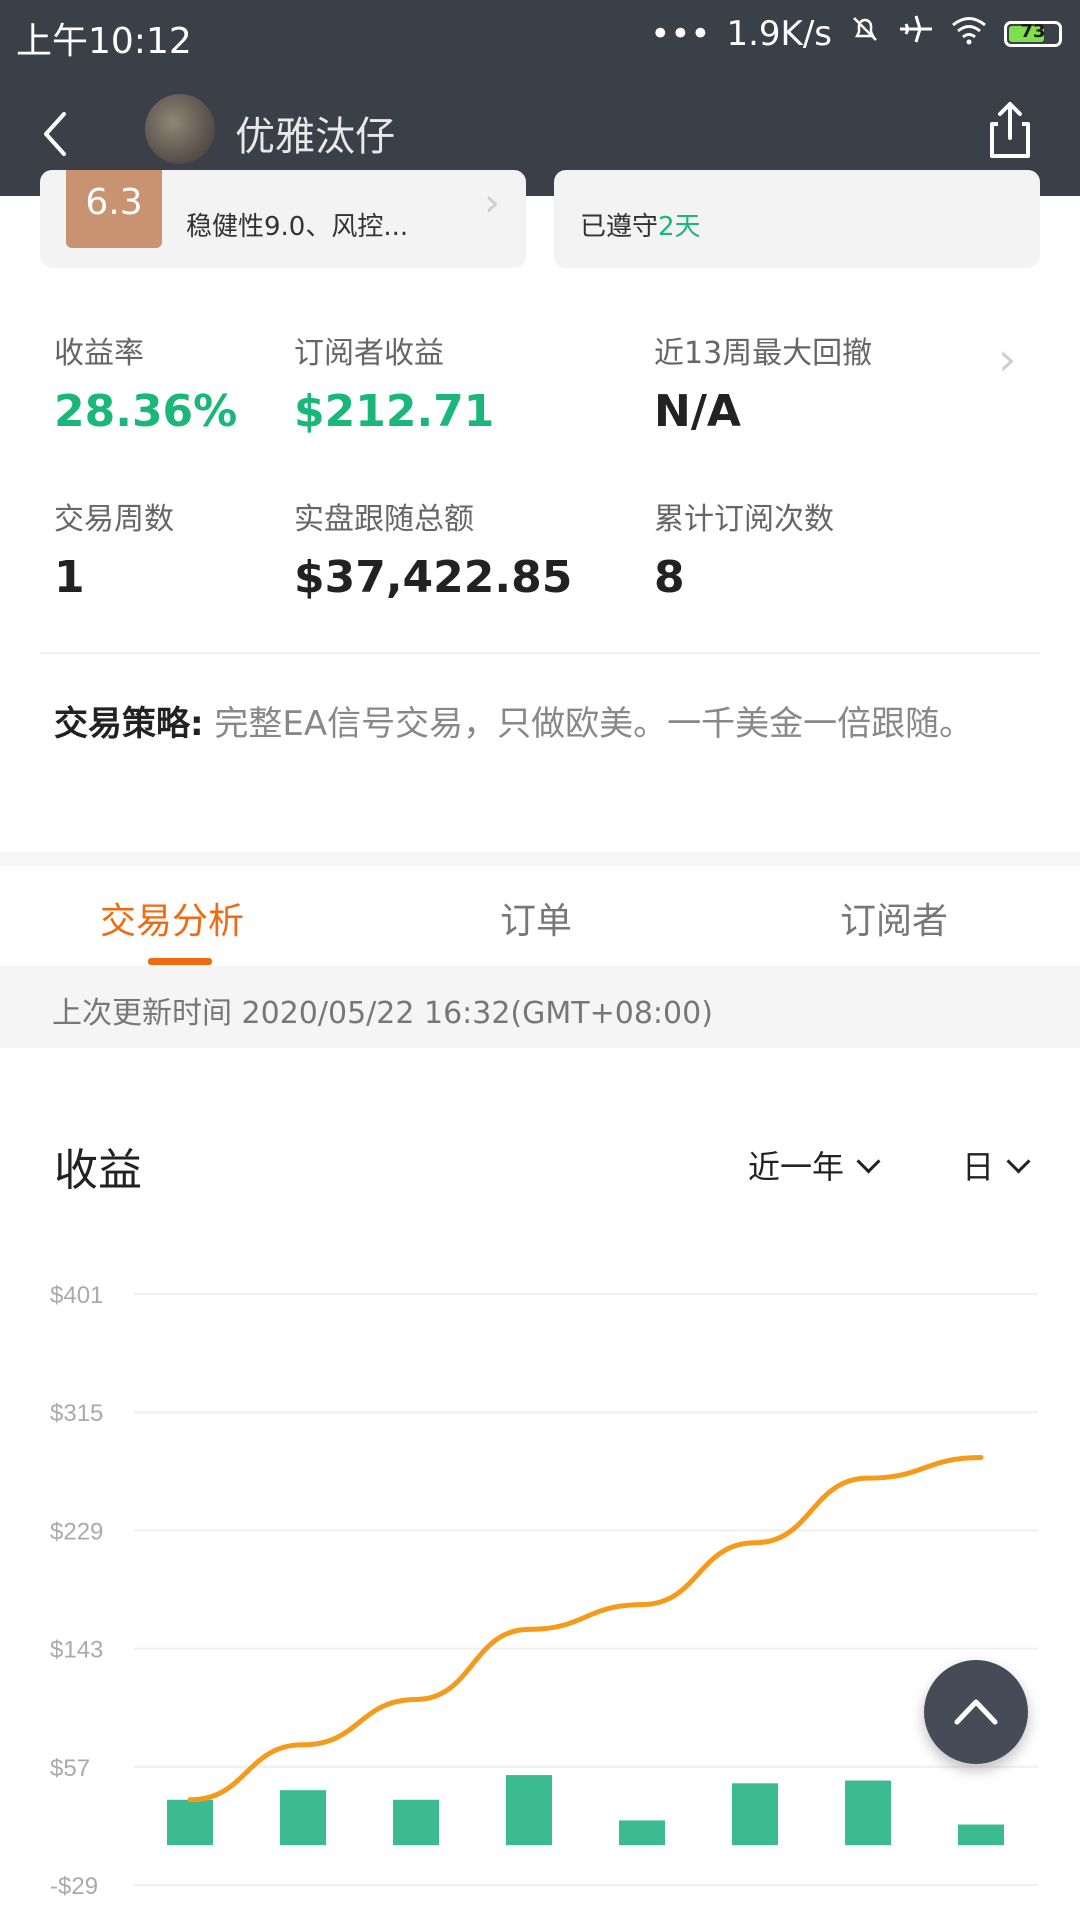 This screenshot has width=1080, height=1920. What do you see at coordinates (763, 353) in the screenshot?
I see `stat-label: 近13周最大回撤` at bounding box center [763, 353].